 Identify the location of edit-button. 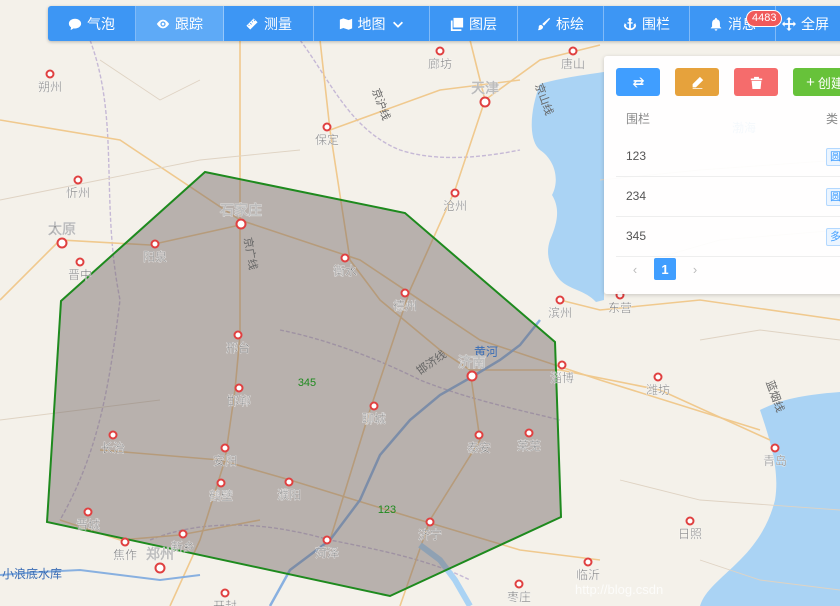
(697, 82).